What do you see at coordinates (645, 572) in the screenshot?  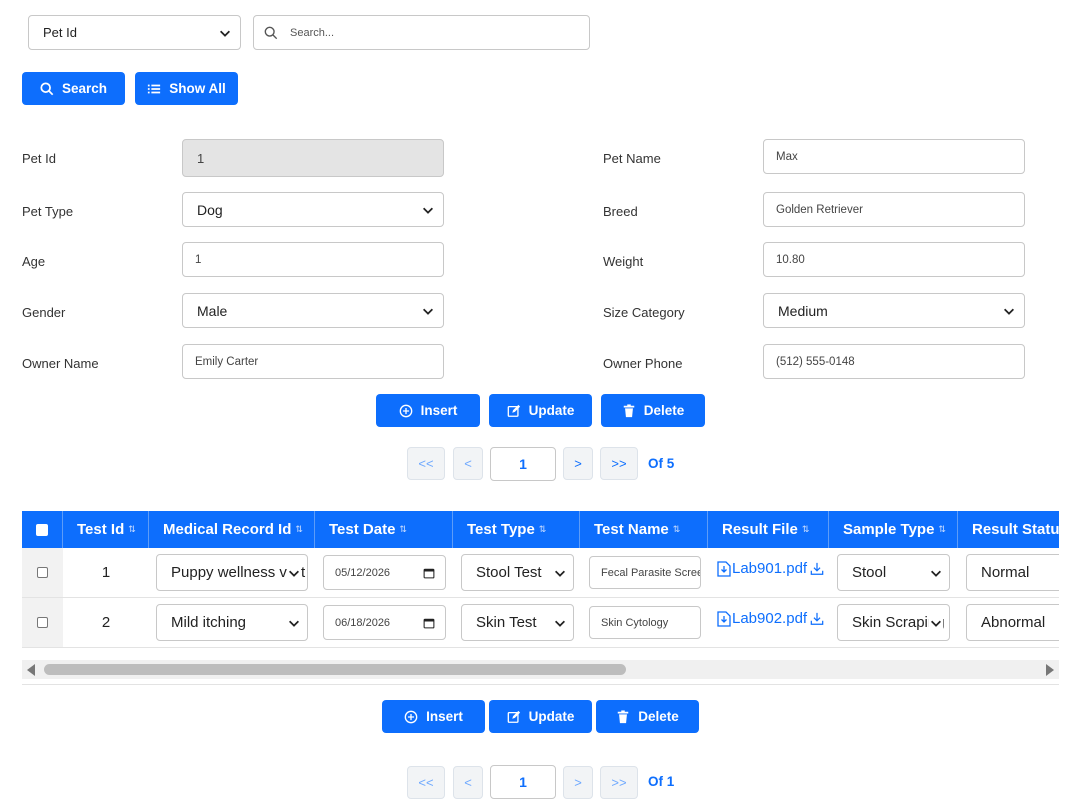 I see `test-name-input: Fecal Parasite Screen` at bounding box center [645, 572].